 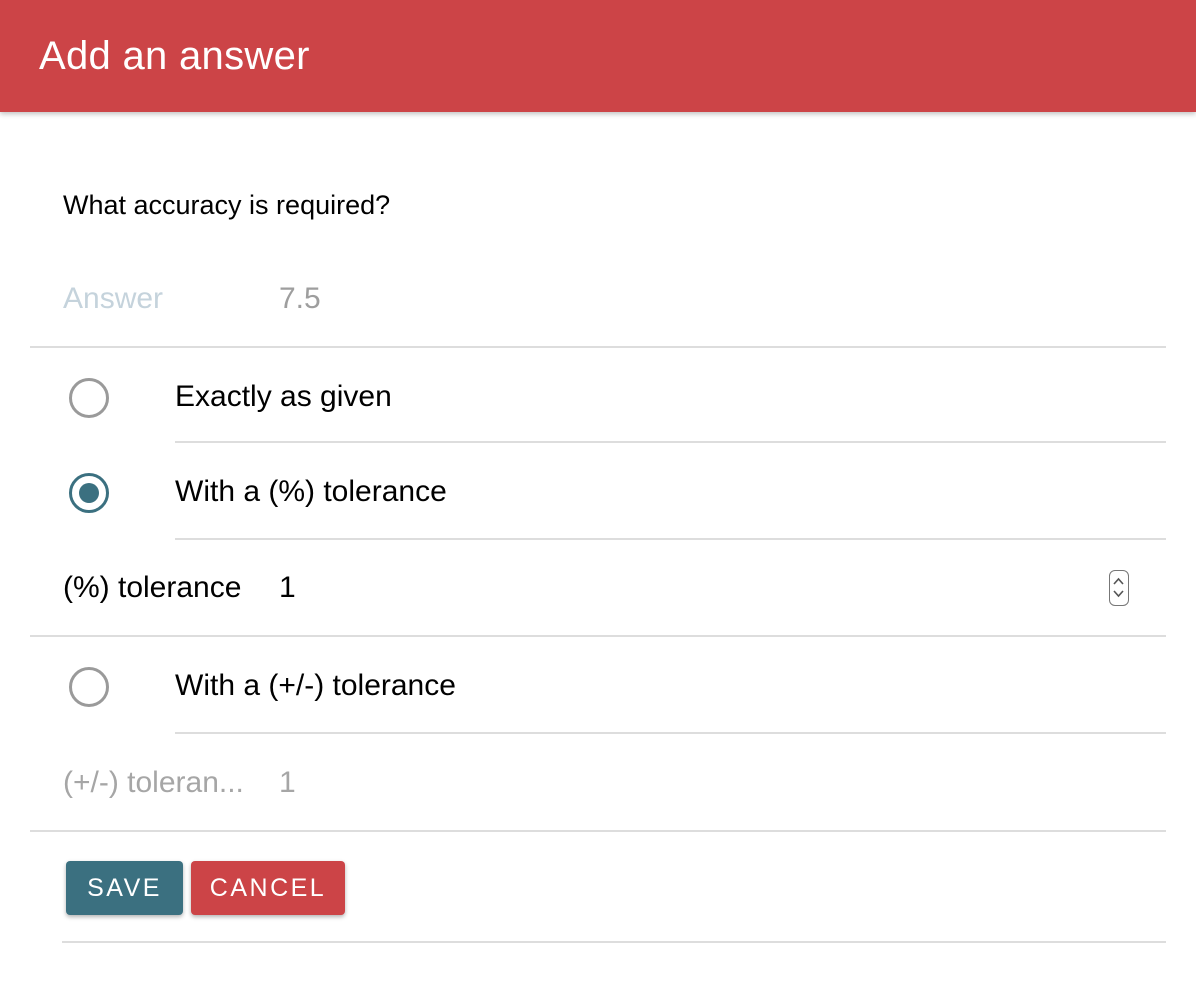 I want to click on spinner-arrows-icon, so click(x=1118, y=587).